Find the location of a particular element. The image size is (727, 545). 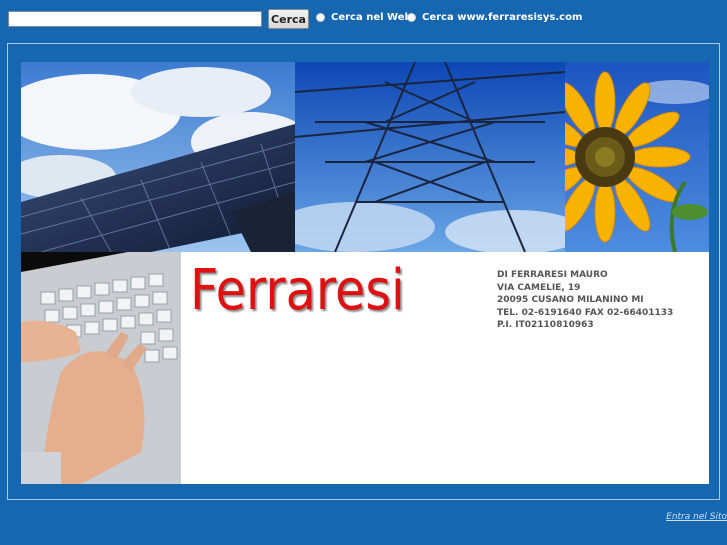

laptop-photo is located at coordinates (101, 368).